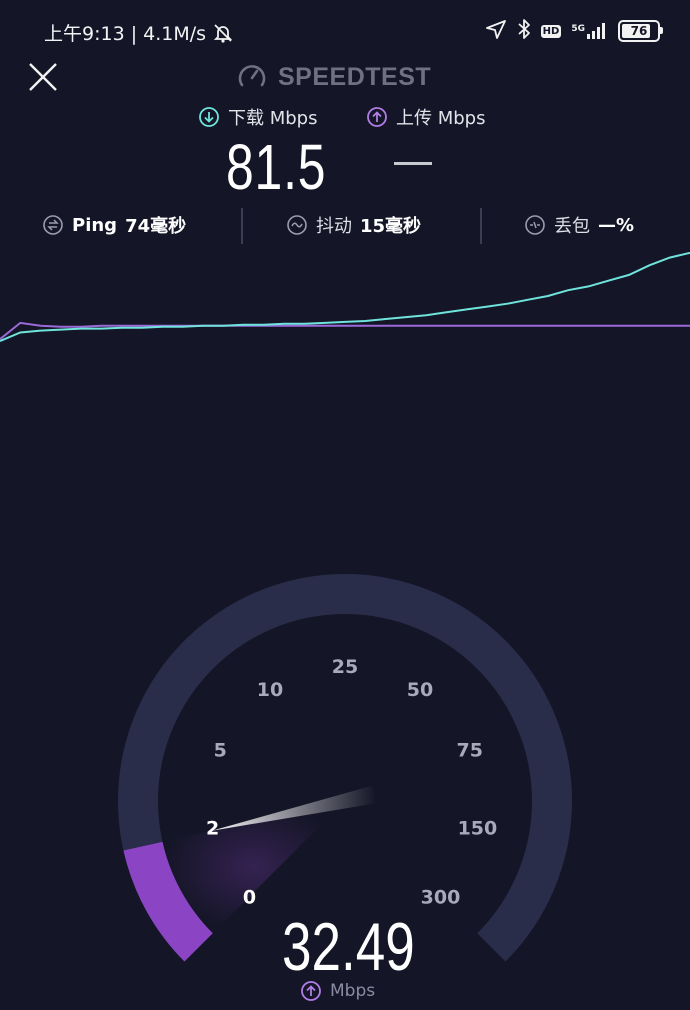  I want to click on upload-label: 上传 Mbps, so click(425, 117).